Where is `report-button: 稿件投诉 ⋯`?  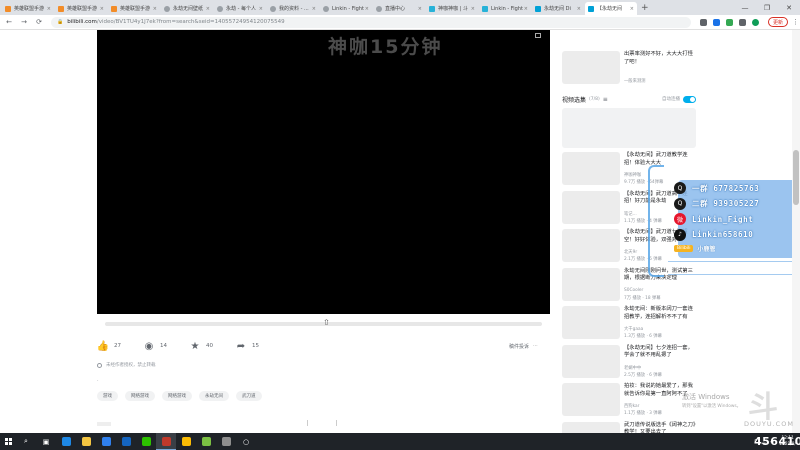 report-button: 稿件投诉 ⋯ is located at coordinates (523, 346).